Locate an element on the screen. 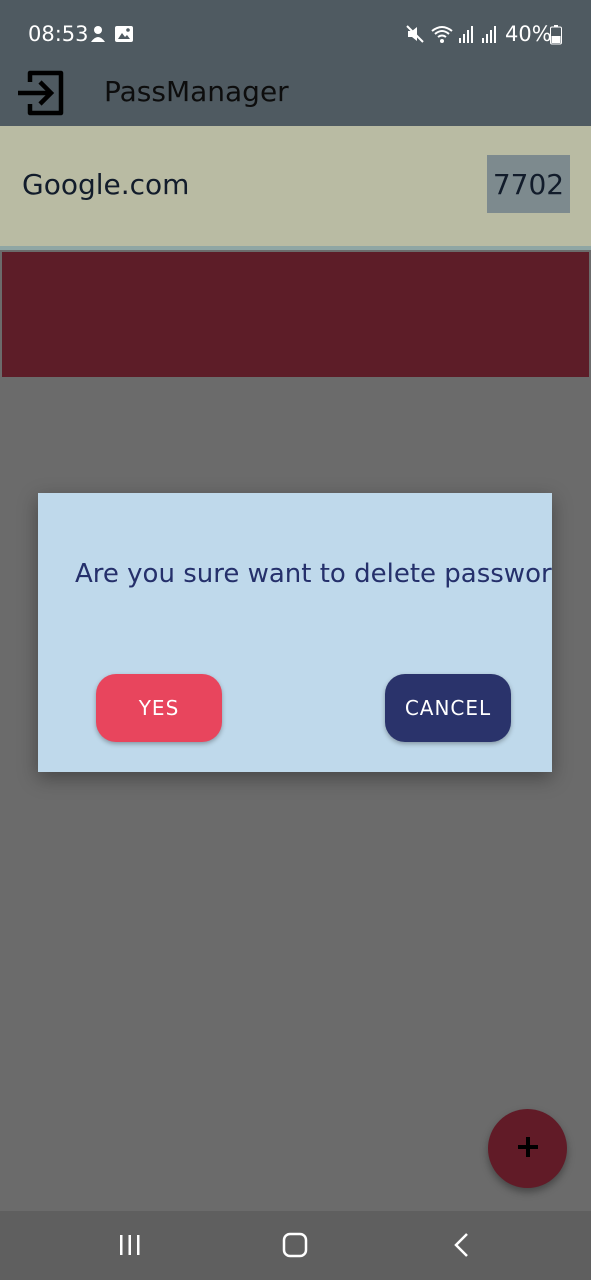  home-icon is located at coordinates (295, 1247).